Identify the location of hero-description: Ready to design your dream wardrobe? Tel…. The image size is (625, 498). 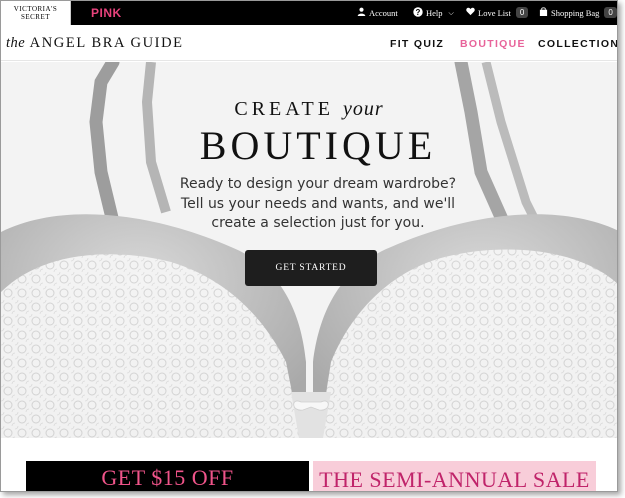
(309, 204).